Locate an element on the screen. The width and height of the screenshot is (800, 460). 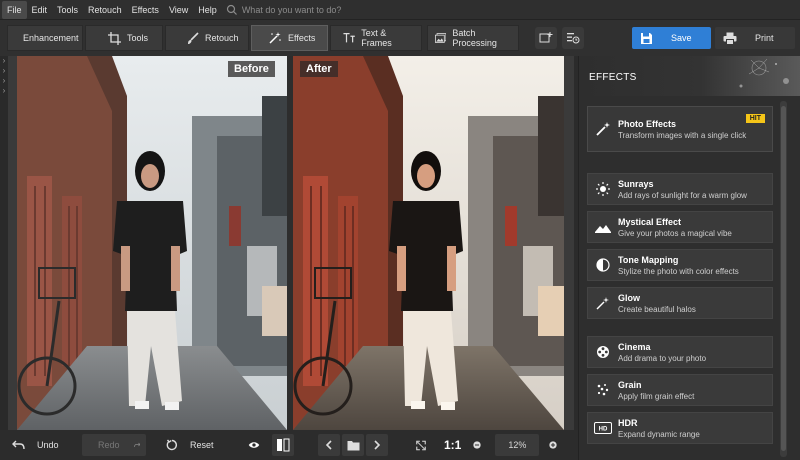
effect-desc: Stylize the photo with color effects is located at coordinates (678, 271).